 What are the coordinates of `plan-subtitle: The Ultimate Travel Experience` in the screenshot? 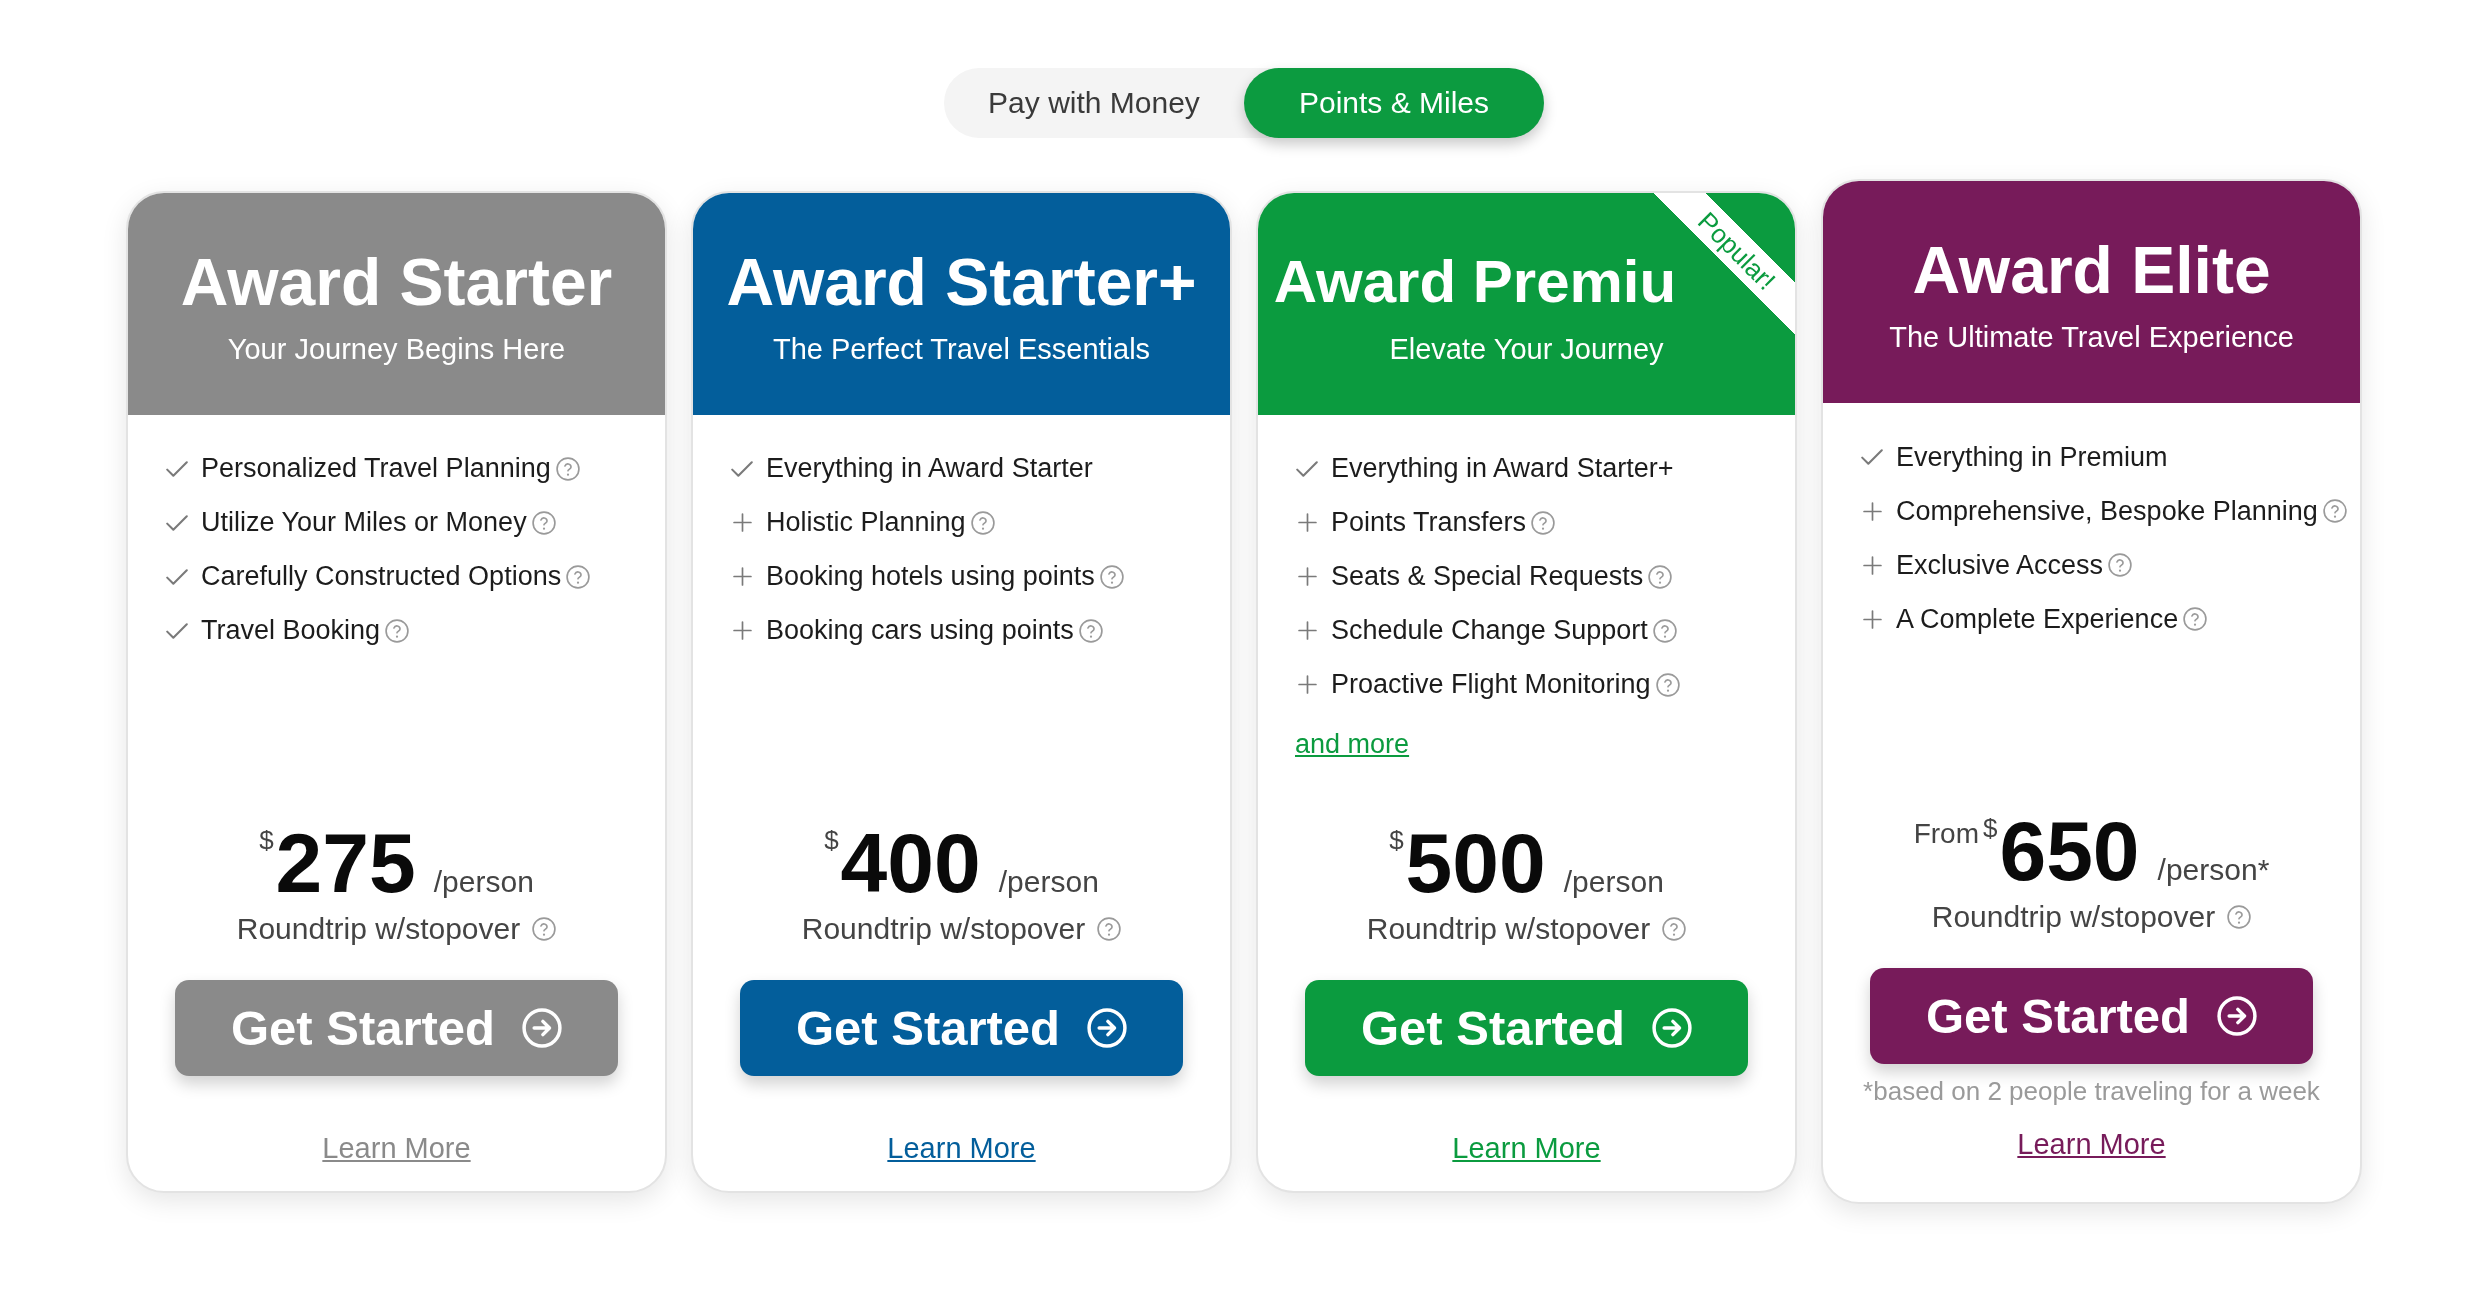 It's located at (2091, 337).